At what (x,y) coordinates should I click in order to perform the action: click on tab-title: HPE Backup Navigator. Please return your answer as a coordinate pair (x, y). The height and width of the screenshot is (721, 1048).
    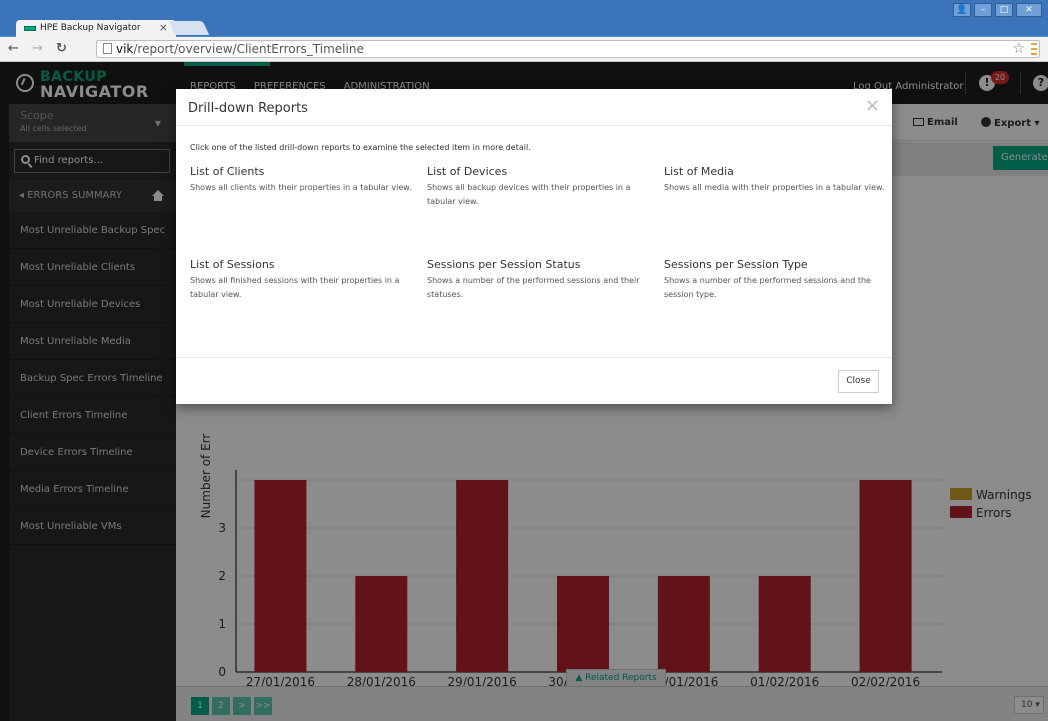
    Looking at the image, I should click on (90, 28).